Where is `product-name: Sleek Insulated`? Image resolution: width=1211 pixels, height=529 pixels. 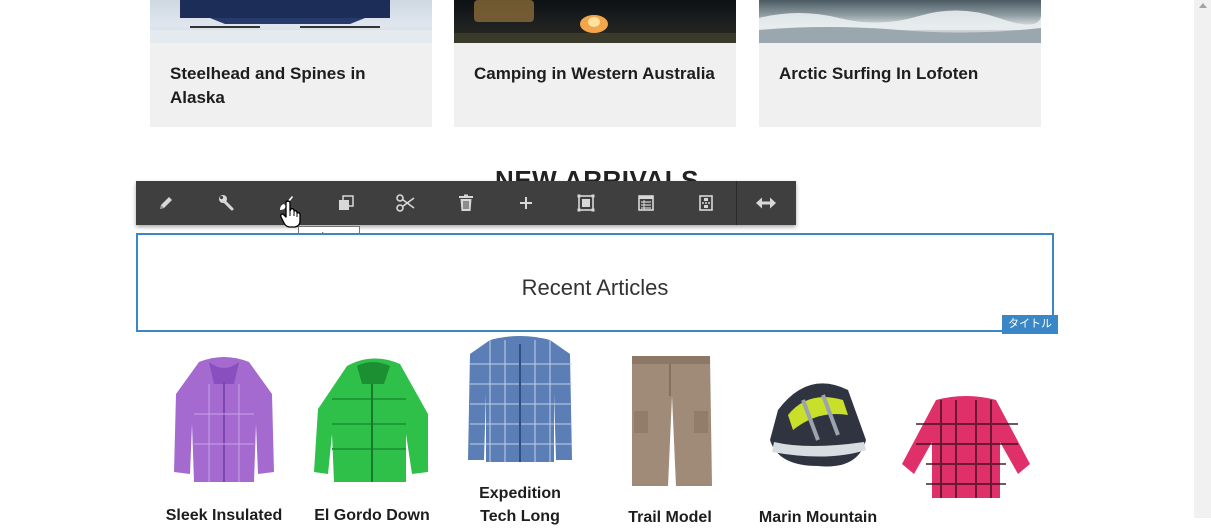 product-name: Sleek Insulated is located at coordinates (224, 515).